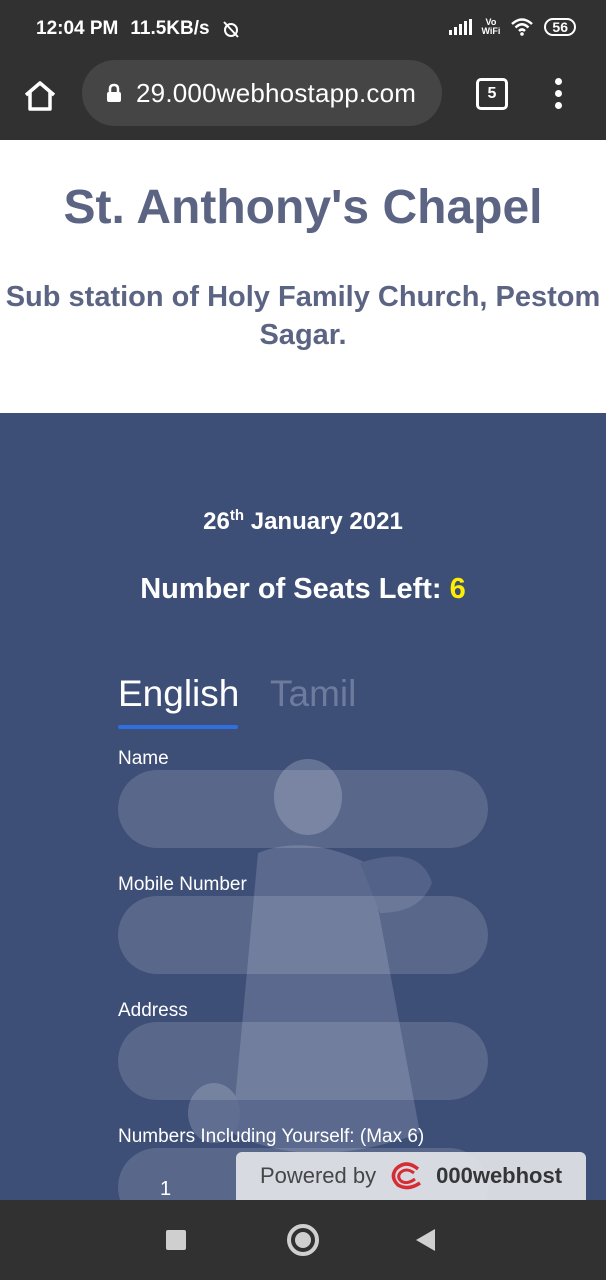 This screenshot has width=606, height=1280. Describe the element at coordinates (303, 809) in the screenshot. I see `name-field` at that location.